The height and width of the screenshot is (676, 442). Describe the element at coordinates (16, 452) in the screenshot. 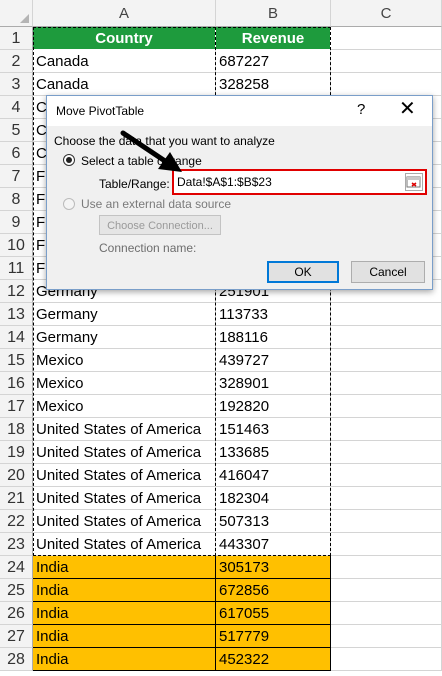

I see `row-number: 19` at that location.